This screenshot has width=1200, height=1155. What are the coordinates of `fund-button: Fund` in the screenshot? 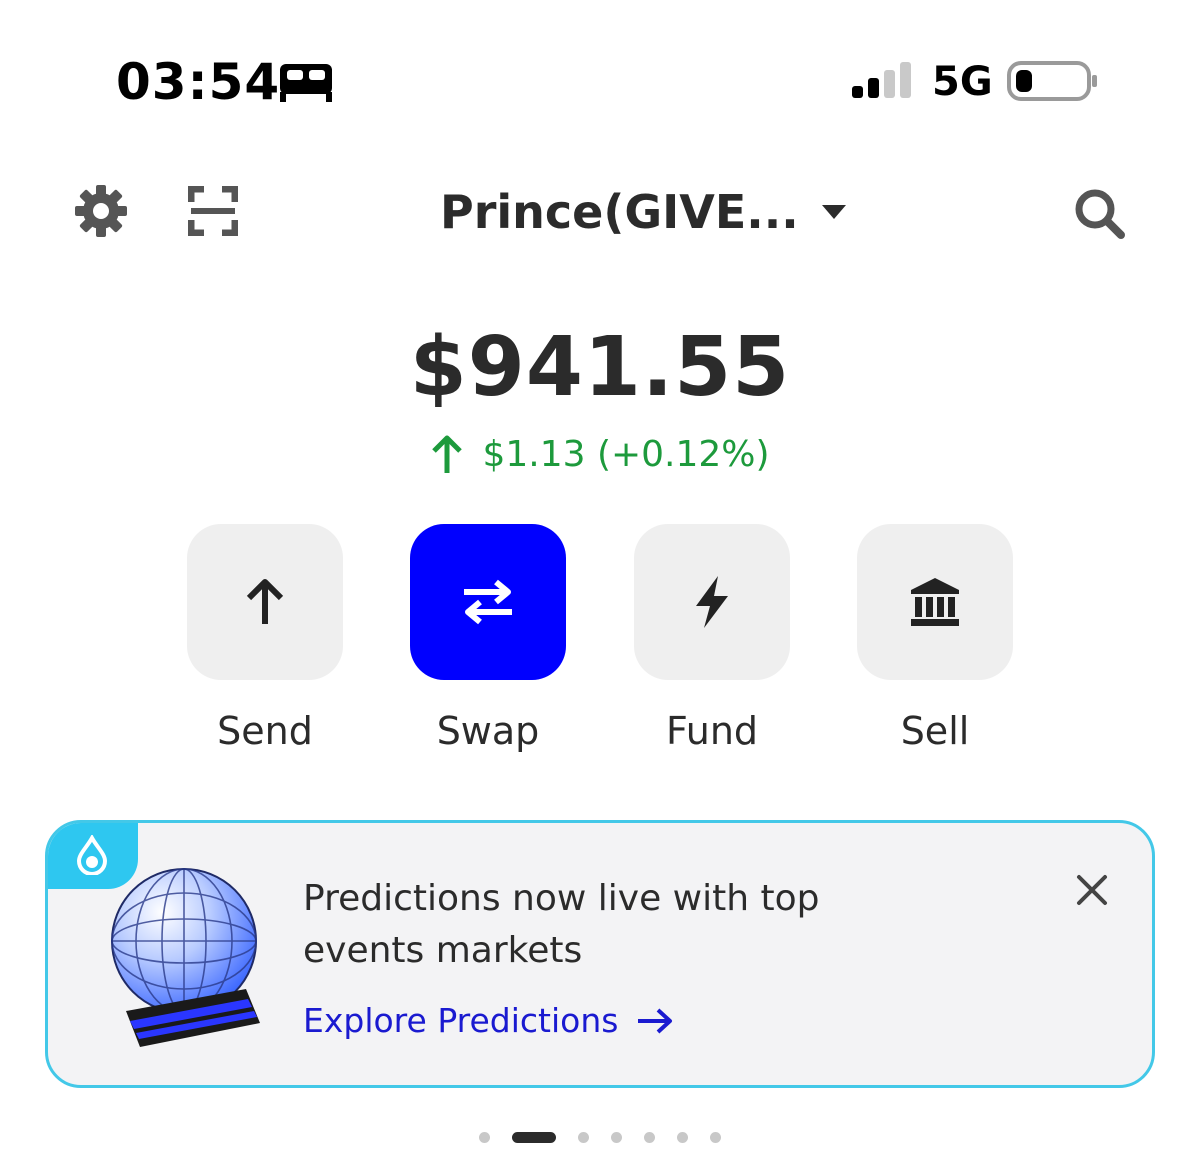 It's located at (712, 640).